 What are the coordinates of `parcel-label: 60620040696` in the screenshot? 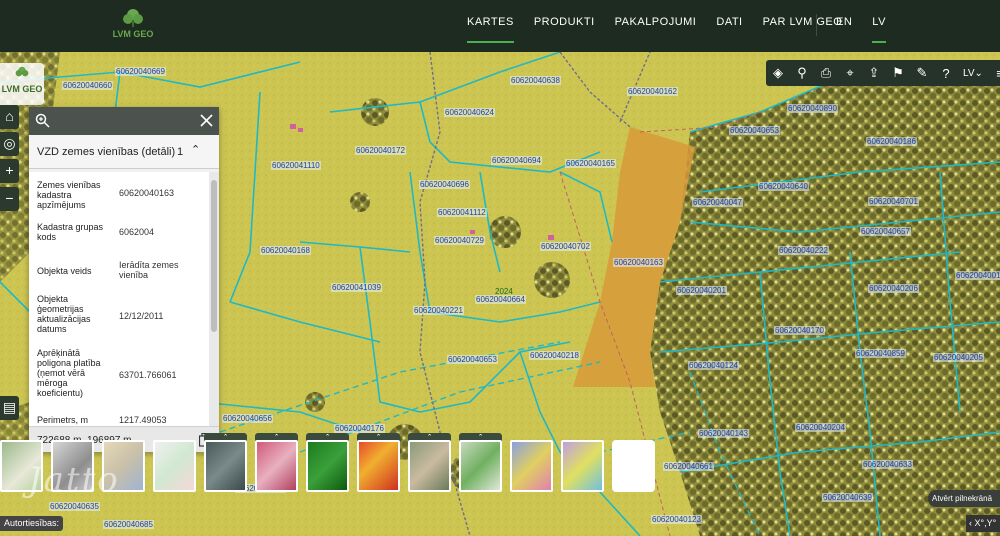 It's located at (444, 184).